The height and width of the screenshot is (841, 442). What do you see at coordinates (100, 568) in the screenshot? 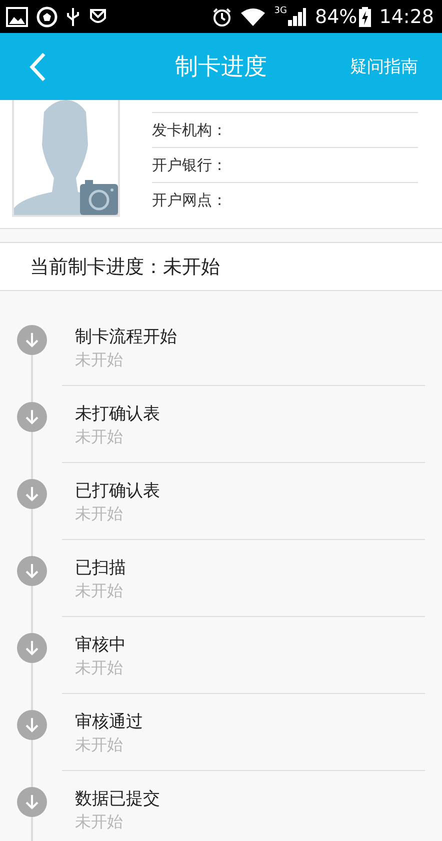
I see `step-title: 已扫描` at bounding box center [100, 568].